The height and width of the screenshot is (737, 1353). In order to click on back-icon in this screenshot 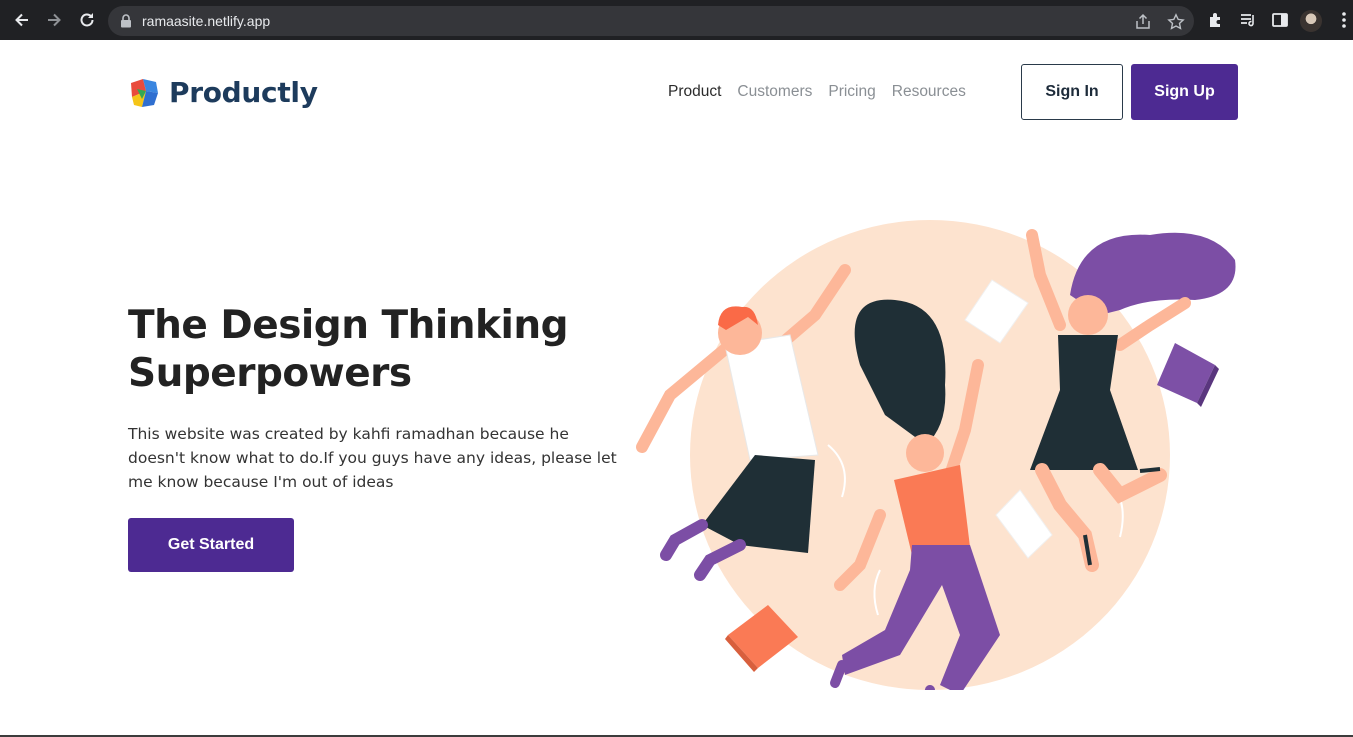, I will do `click(22, 20)`.